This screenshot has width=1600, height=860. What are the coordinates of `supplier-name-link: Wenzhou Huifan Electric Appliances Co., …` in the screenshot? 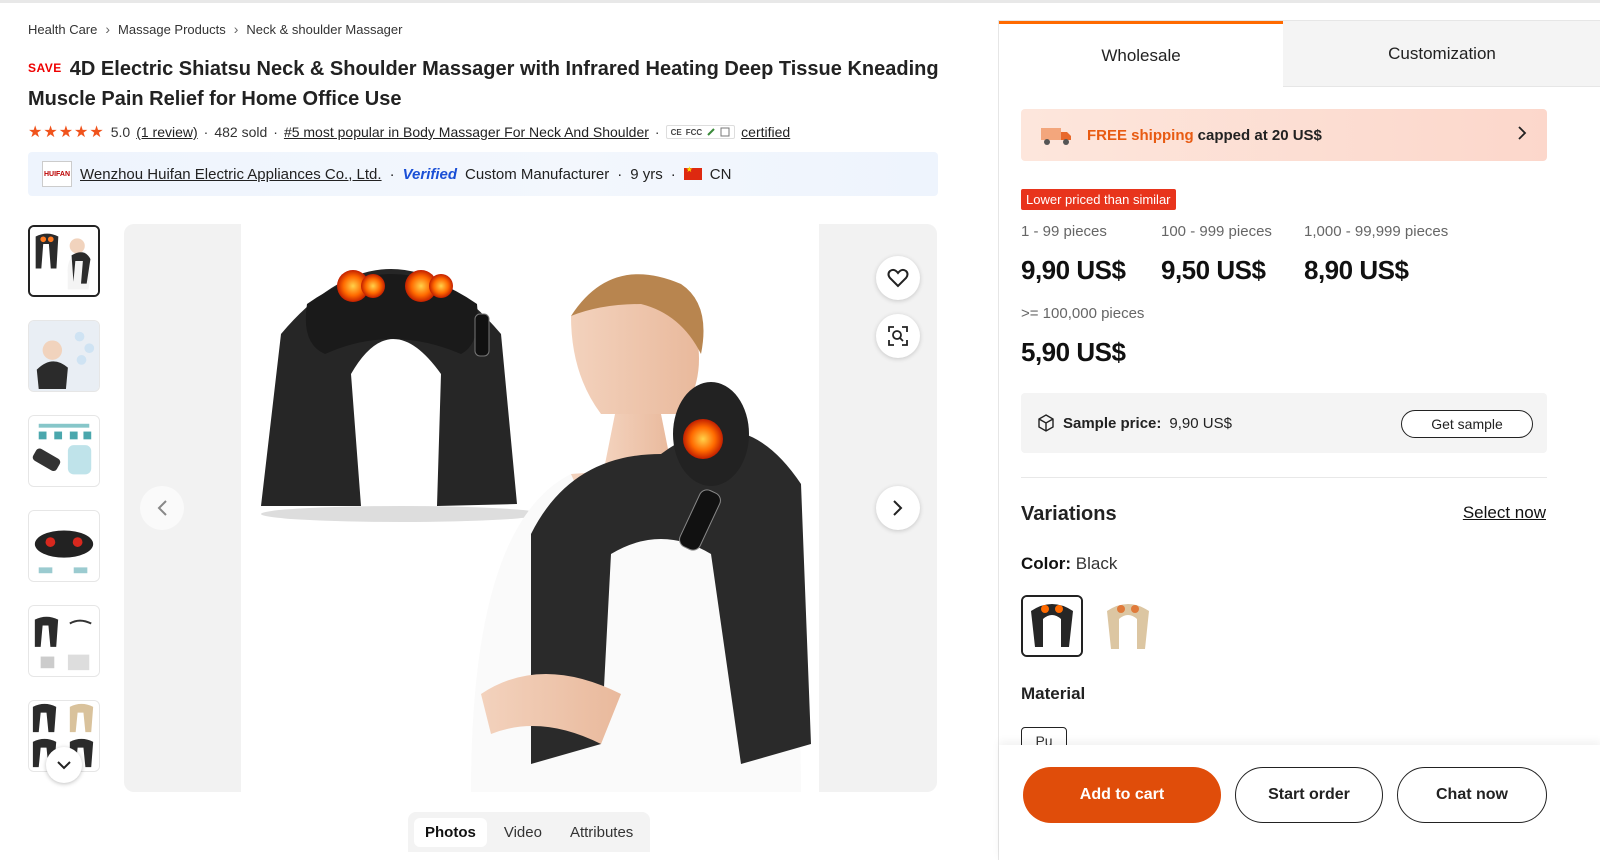 It's located at (231, 174).